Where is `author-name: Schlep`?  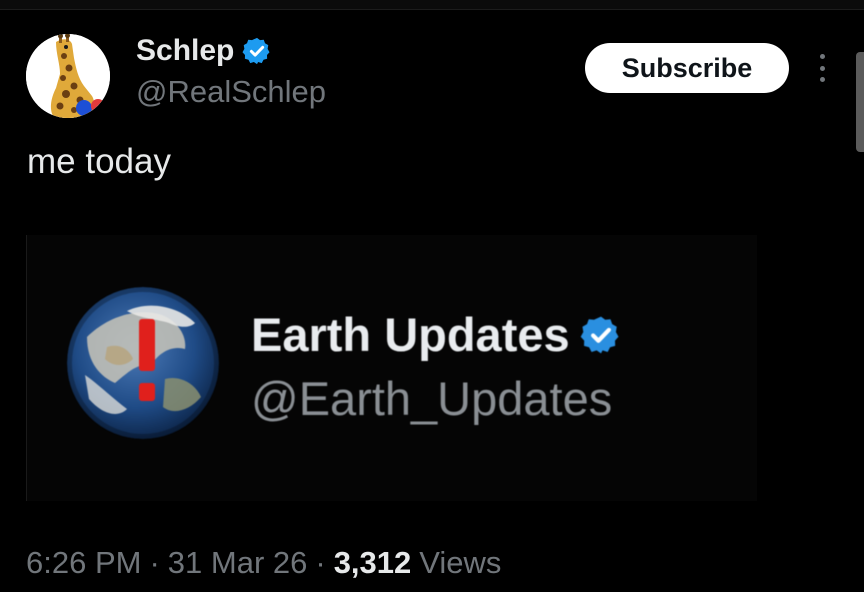
author-name: Schlep is located at coordinates (204, 51).